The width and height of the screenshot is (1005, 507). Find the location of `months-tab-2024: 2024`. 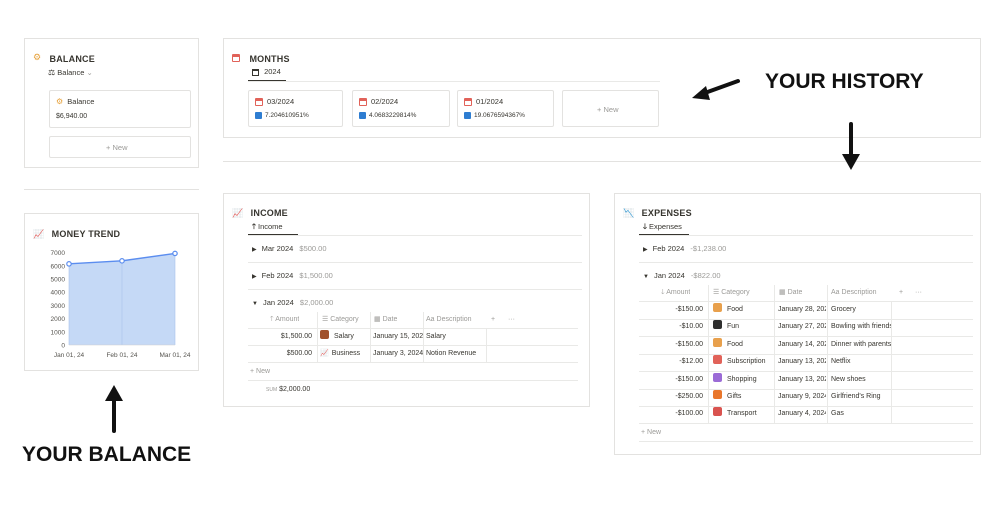

months-tab-2024: 2024 is located at coordinates (266, 71).